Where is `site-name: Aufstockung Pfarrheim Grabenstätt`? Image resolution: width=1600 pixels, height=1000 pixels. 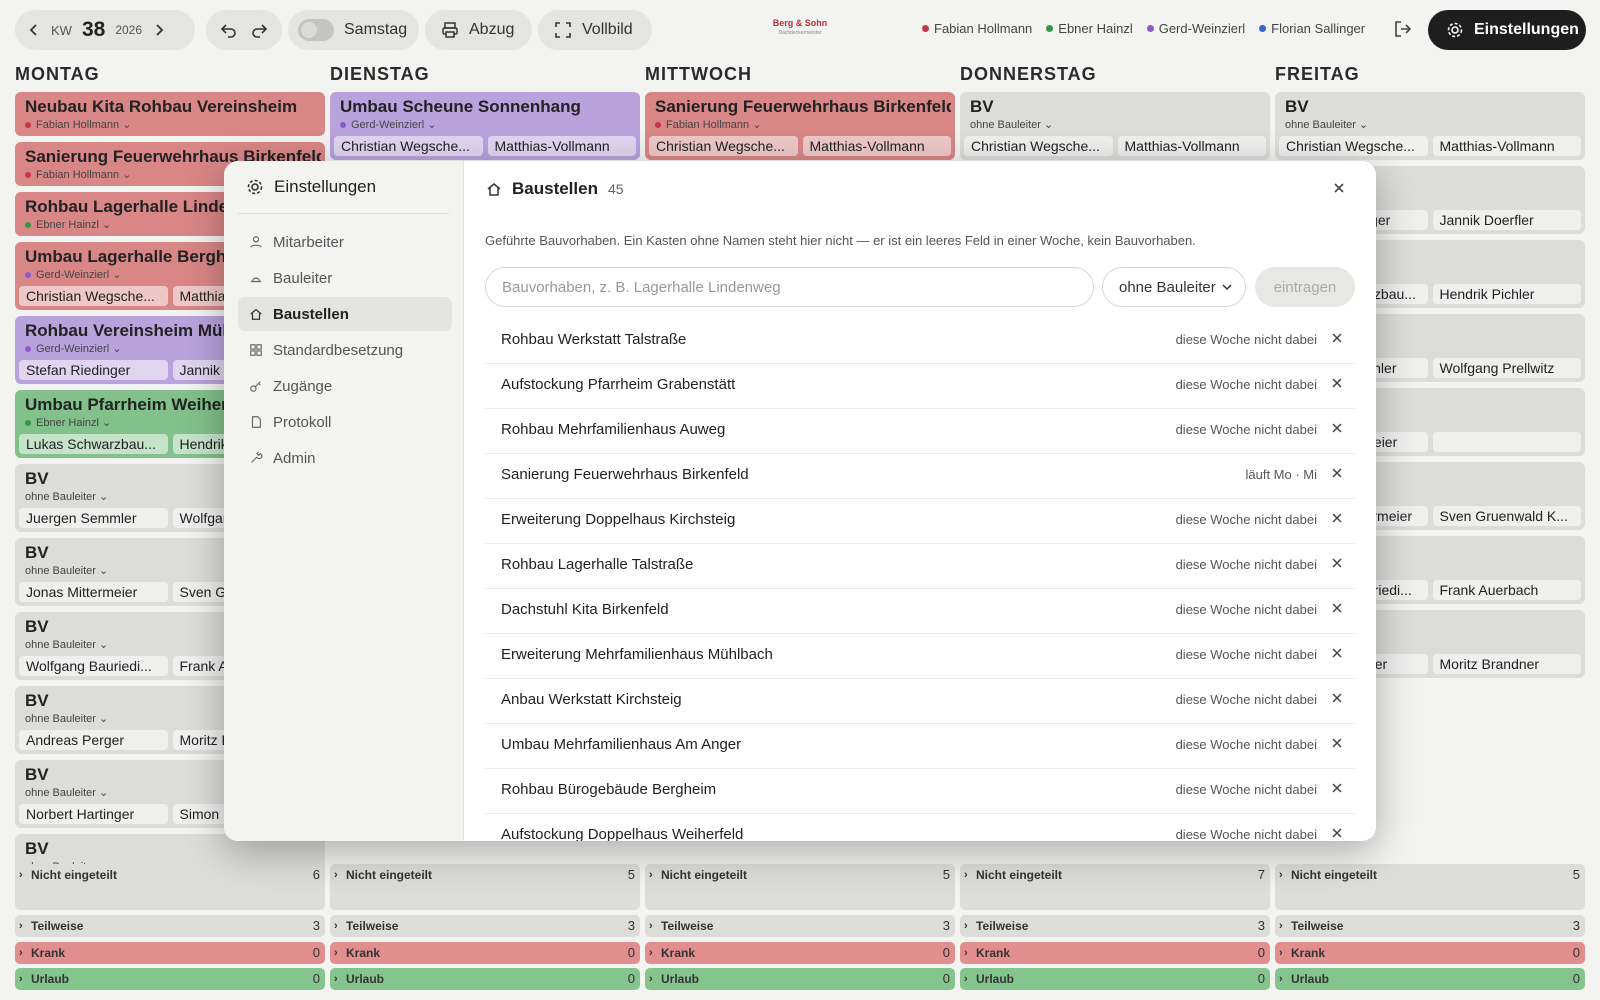
site-name: Aufstockung Pfarrheim Grabenstätt is located at coordinates (618, 384).